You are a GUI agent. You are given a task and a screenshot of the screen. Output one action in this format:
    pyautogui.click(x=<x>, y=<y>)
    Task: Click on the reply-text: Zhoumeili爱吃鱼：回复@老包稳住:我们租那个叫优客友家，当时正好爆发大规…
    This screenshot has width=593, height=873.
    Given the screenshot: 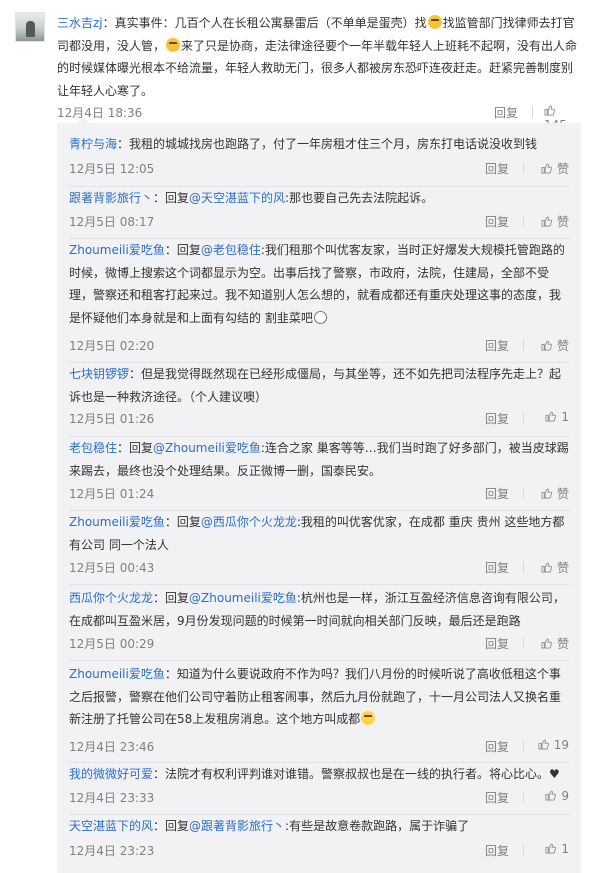 What is the action you would take?
    pyautogui.click(x=317, y=284)
    